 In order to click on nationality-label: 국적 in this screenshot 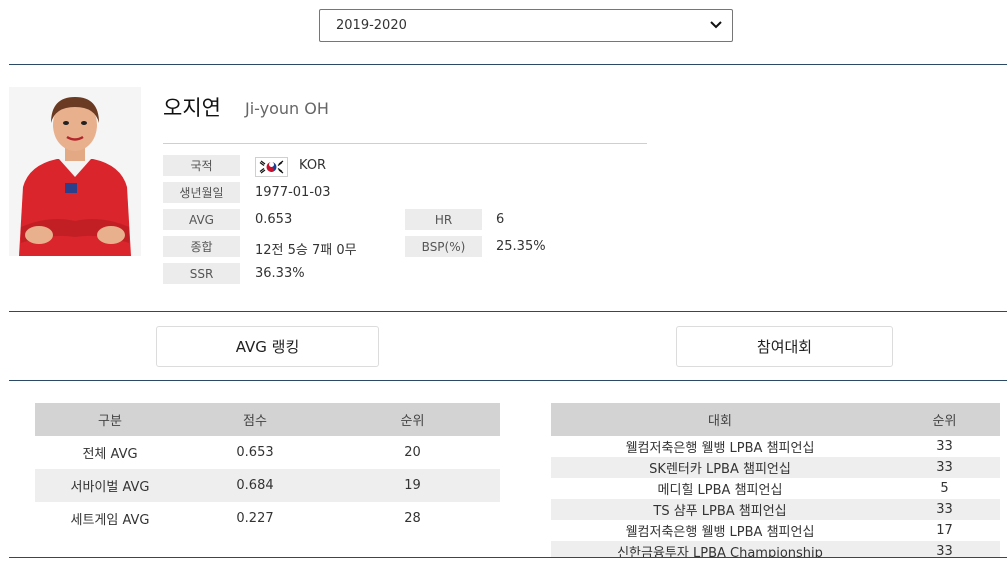, I will do `click(201, 165)`.